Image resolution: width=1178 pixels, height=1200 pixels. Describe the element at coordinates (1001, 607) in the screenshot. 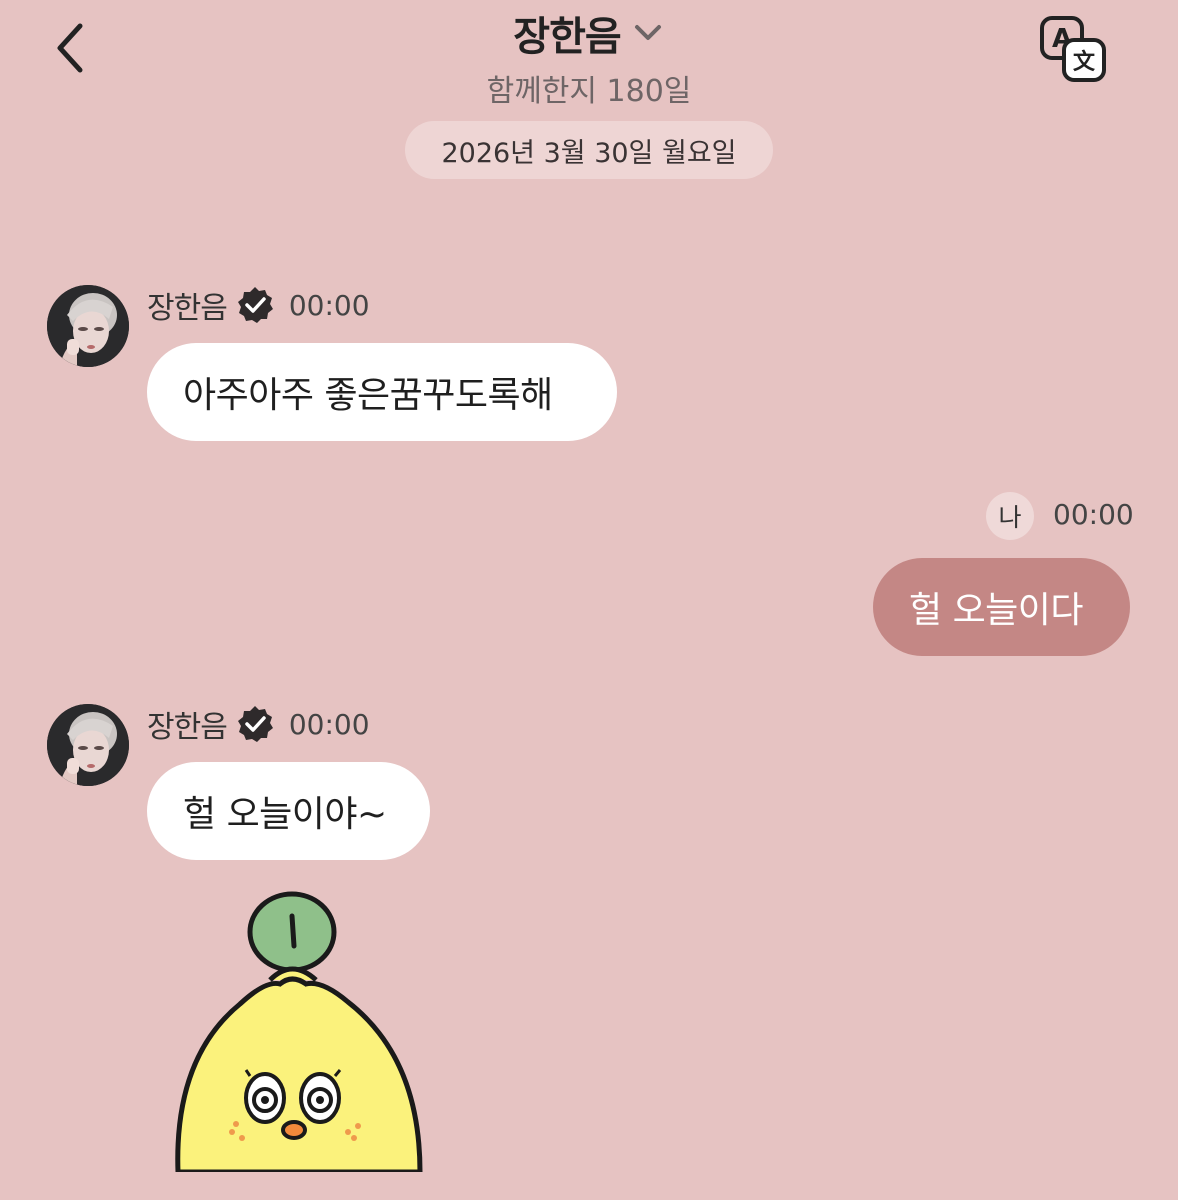

I see `message-bubble-outgoing: 헐 오늘이다` at that location.